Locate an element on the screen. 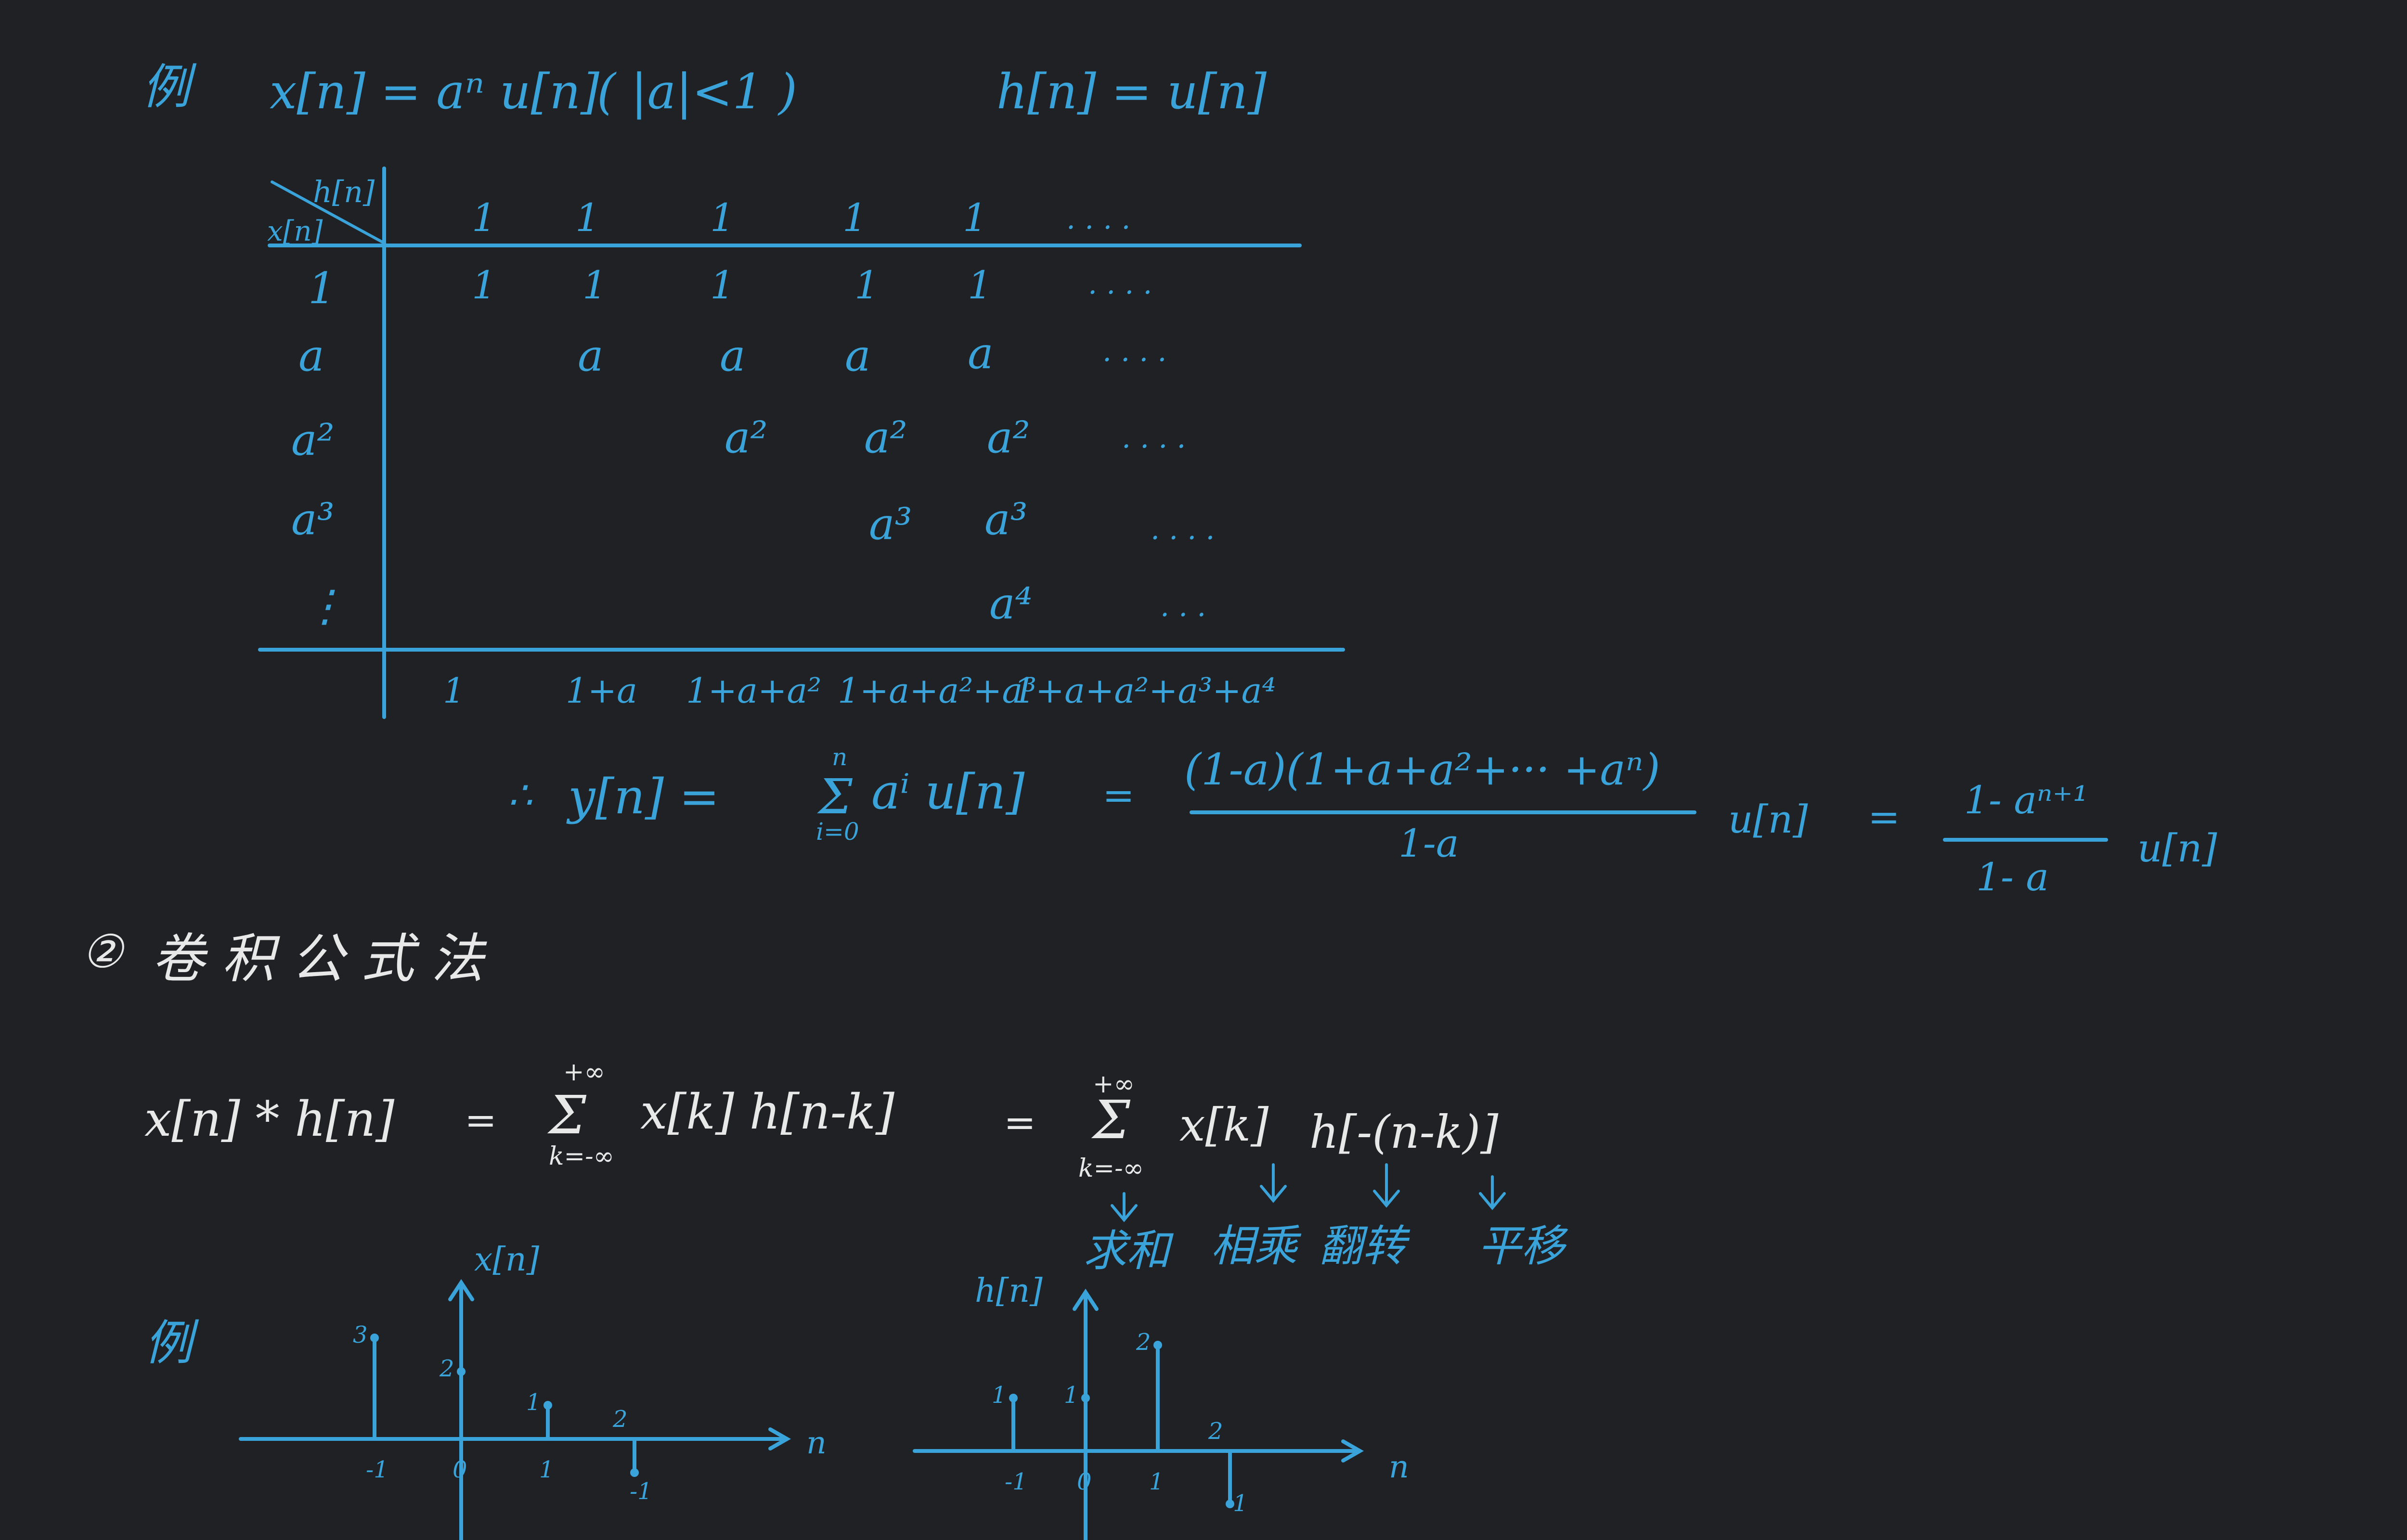 This screenshot has height=1540, width=2407. row-label: 1 is located at coordinates (322, 288).